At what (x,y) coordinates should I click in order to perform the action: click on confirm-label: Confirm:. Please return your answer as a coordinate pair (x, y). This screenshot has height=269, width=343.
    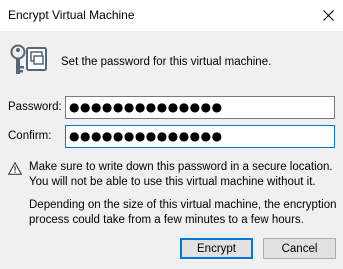
    Looking at the image, I should click on (30, 136).